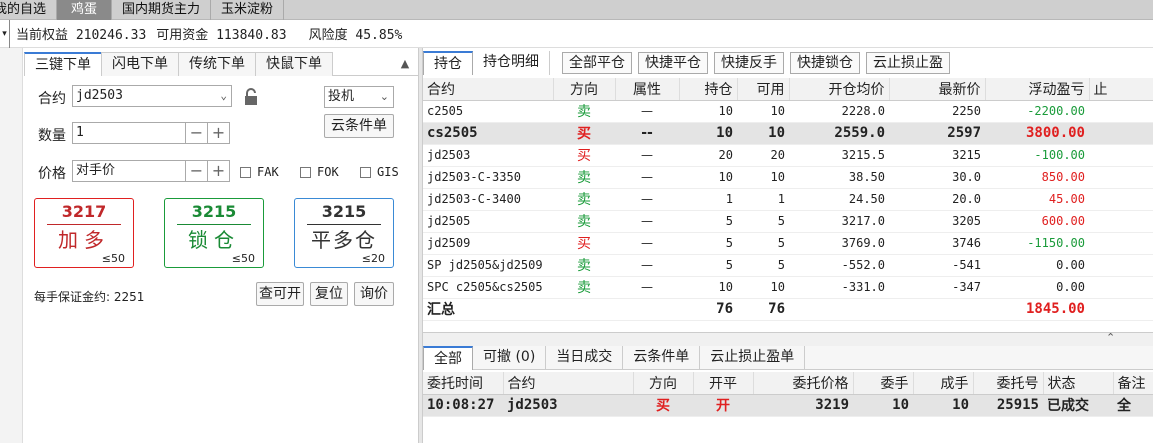 The width and height of the screenshot is (1153, 443). Describe the element at coordinates (1008, 383) in the screenshot. I see `col-order-id: 委托号` at that location.